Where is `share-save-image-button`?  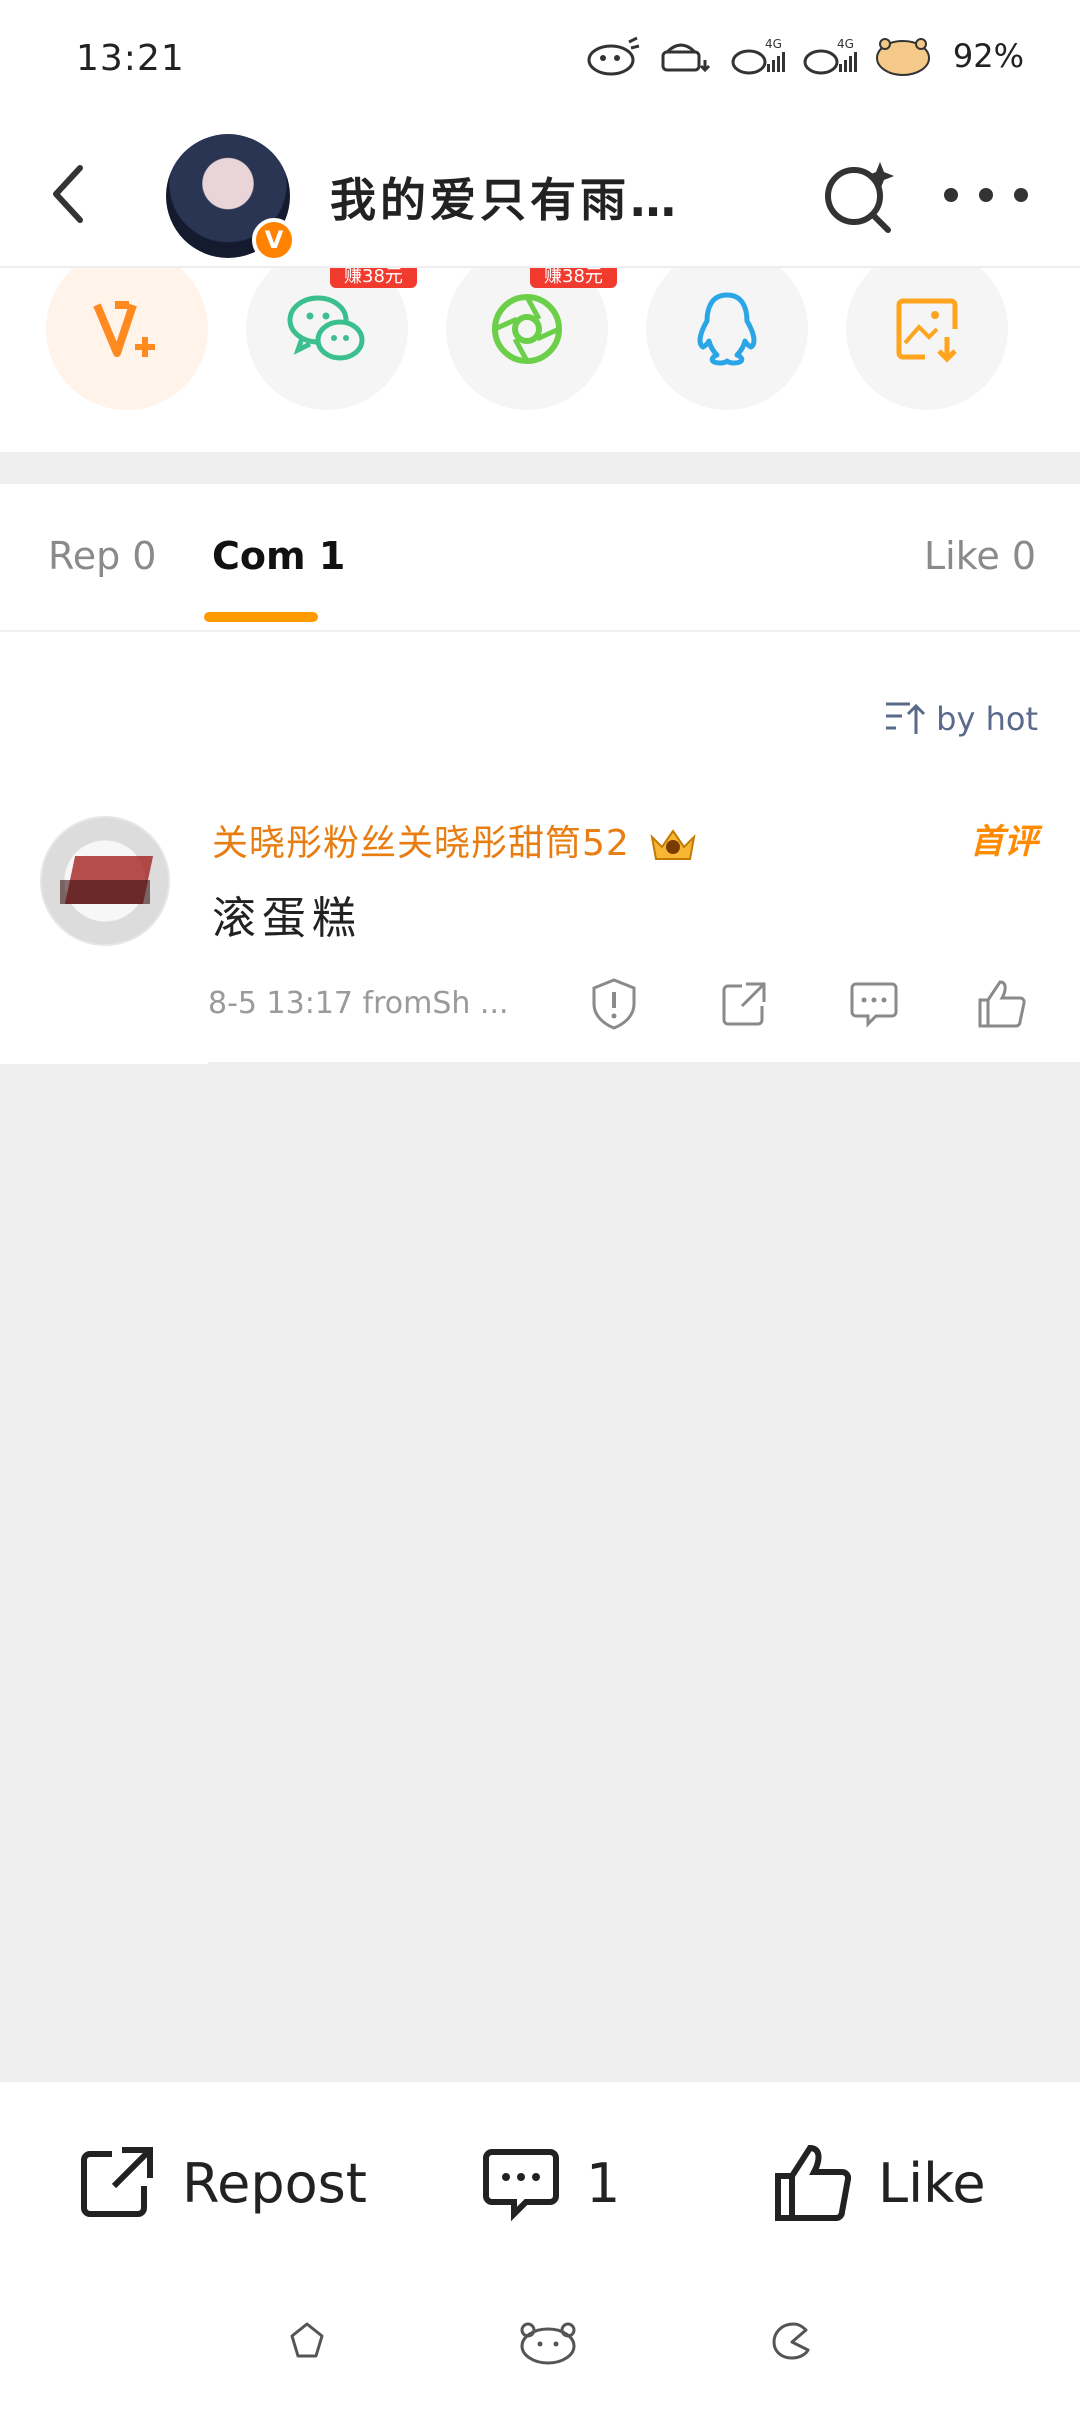 share-save-image-button is located at coordinates (927, 339).